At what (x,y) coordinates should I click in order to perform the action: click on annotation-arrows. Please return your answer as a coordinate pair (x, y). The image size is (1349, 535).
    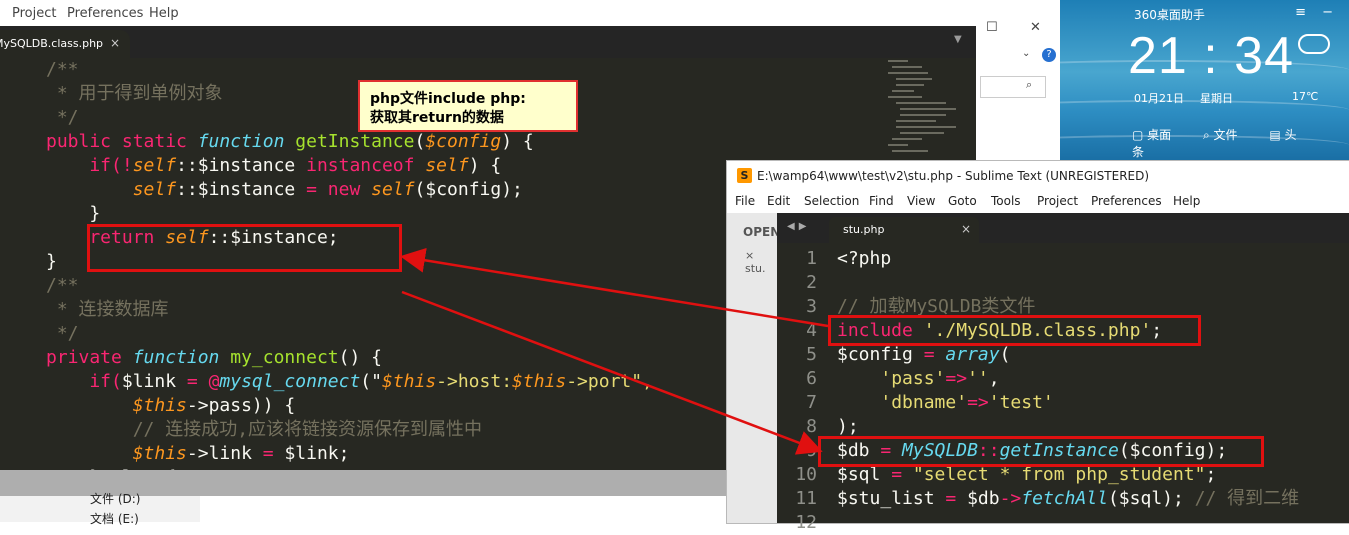
    Looking at the image, I should click on (614, 351).